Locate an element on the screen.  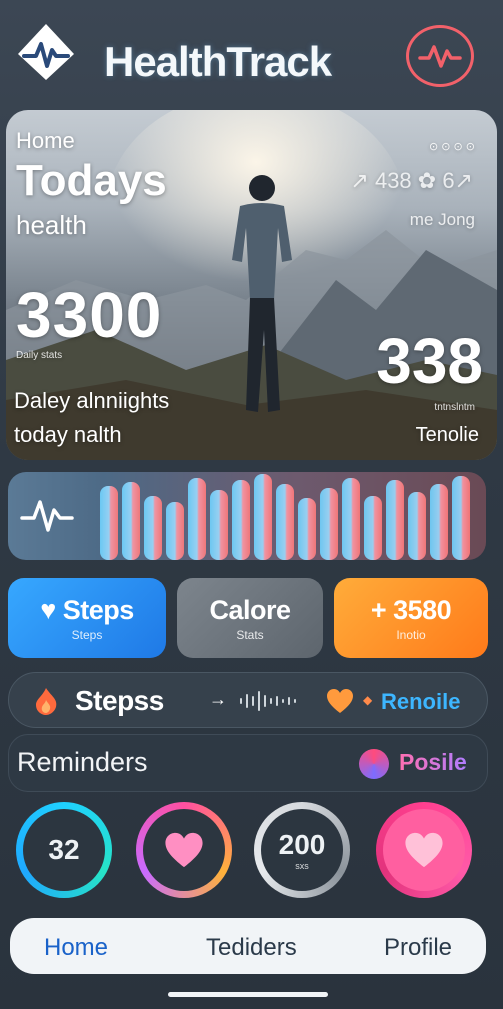
hero-title: Todays is located at coordinates (91, 180).